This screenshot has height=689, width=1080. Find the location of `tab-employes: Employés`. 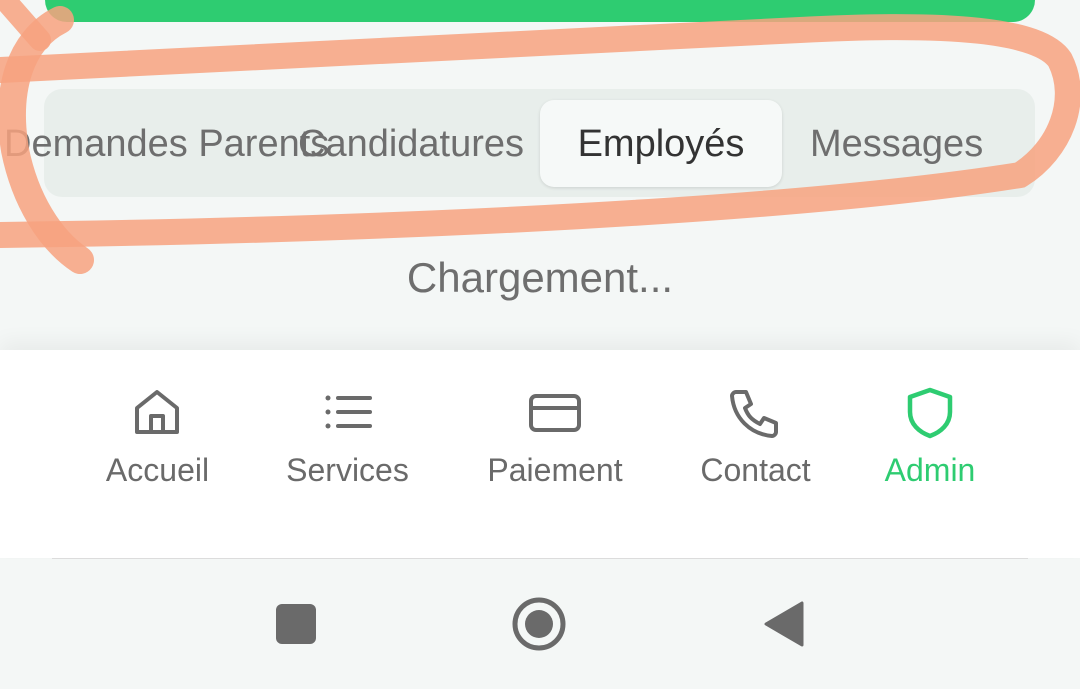

tab-employes: Employés is located at coordinates (661, 143).